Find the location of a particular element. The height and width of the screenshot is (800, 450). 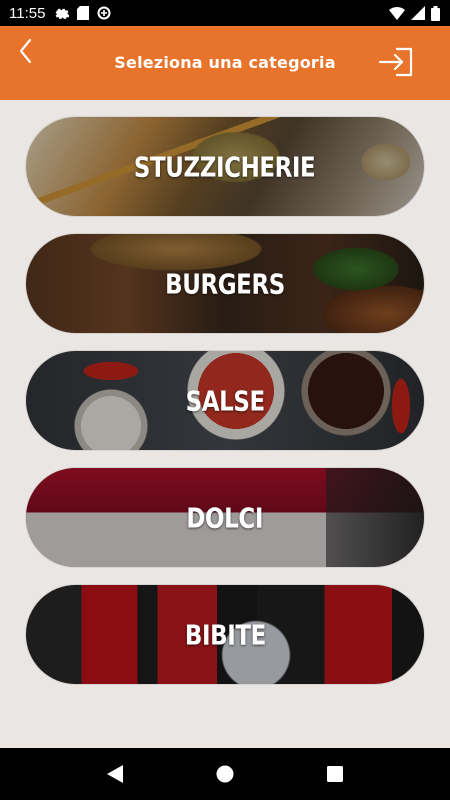

home-circle-icon is located at coordinates (225, 774).